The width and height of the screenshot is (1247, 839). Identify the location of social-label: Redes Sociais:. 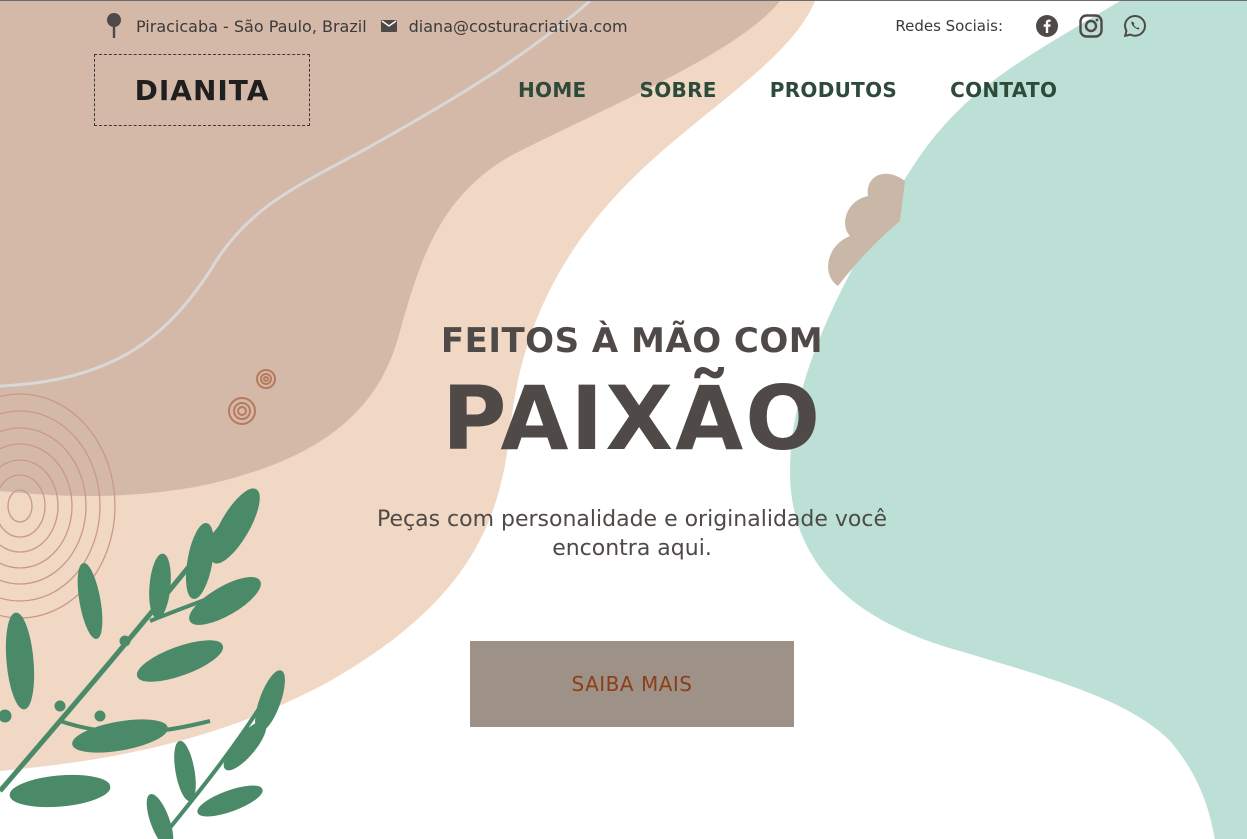
(949, 26).